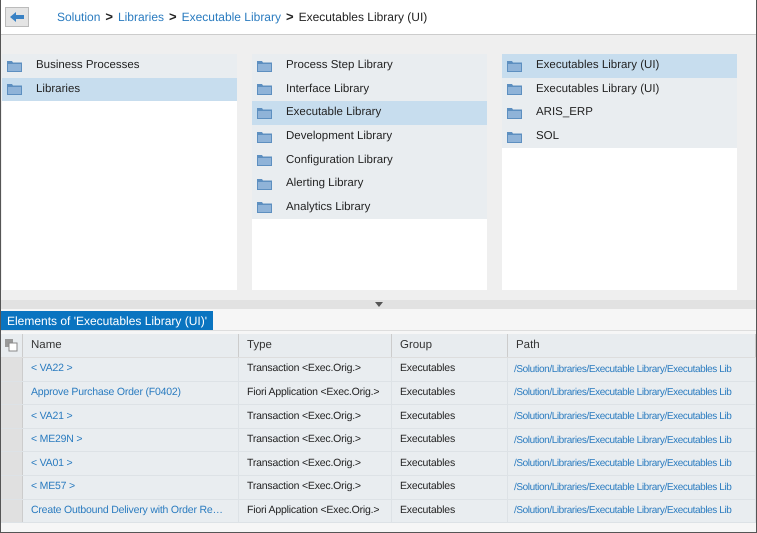  I want to click on column-header: Type, so click(315, 345).